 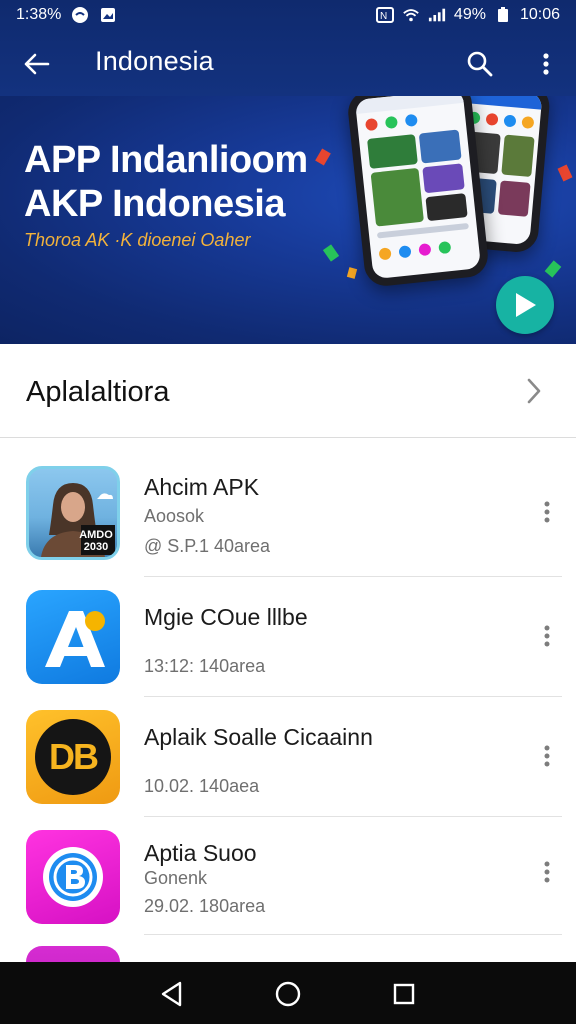 I want to click on list-item: DB Aplaik Soalle Cicaainn 10.02. 140aea, so click(x=288, y=758).